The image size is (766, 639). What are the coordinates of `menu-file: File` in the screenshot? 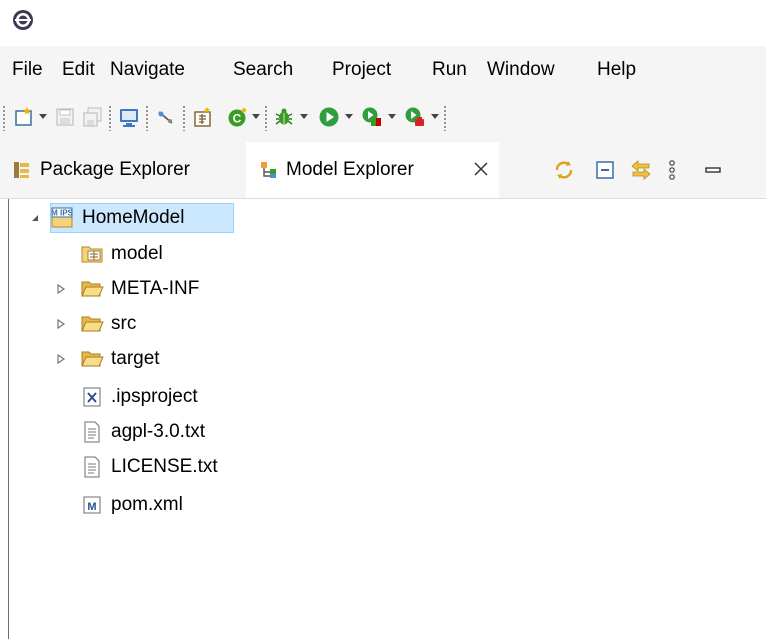 It's located at (27, 70).